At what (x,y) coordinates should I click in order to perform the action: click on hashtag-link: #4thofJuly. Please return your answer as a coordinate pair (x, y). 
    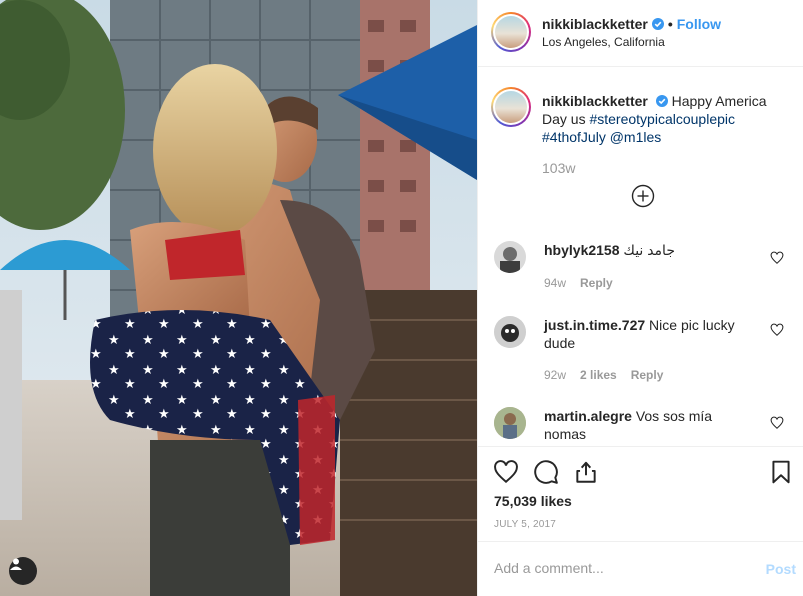
    Looking at the image, I should click on (574, 137).